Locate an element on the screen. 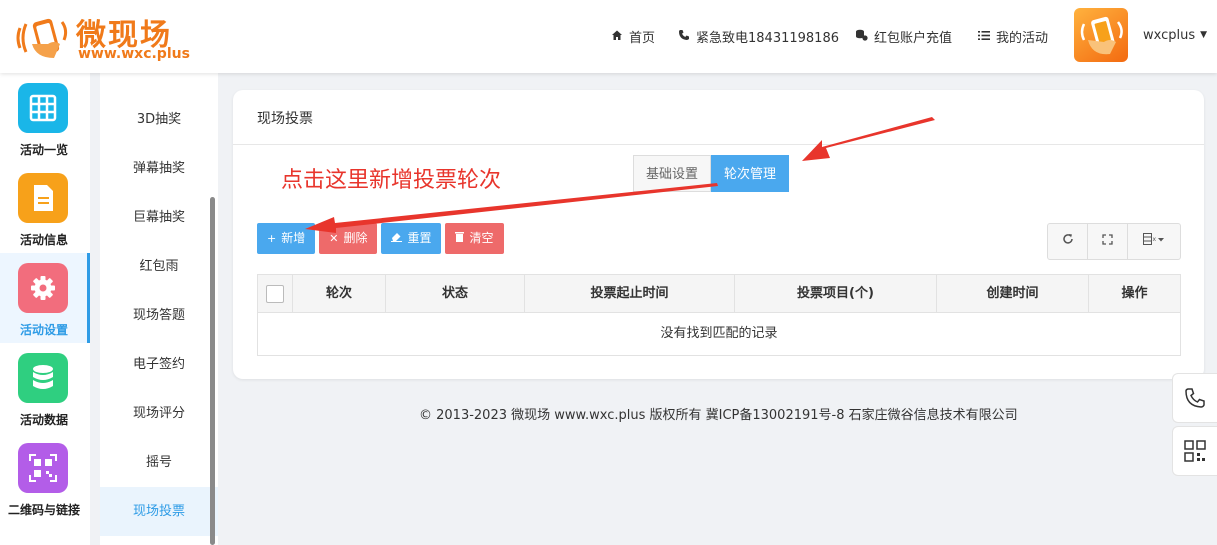  nav-recharge: 红包账户充值 is located at coordinates (903, 36).